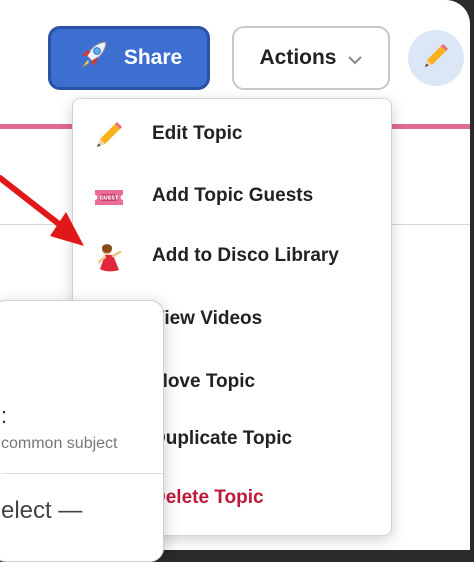 Image resolution: width=474 pixels, height=562 pixels. I want to click on actions-label: Actions, so click(298, 57).